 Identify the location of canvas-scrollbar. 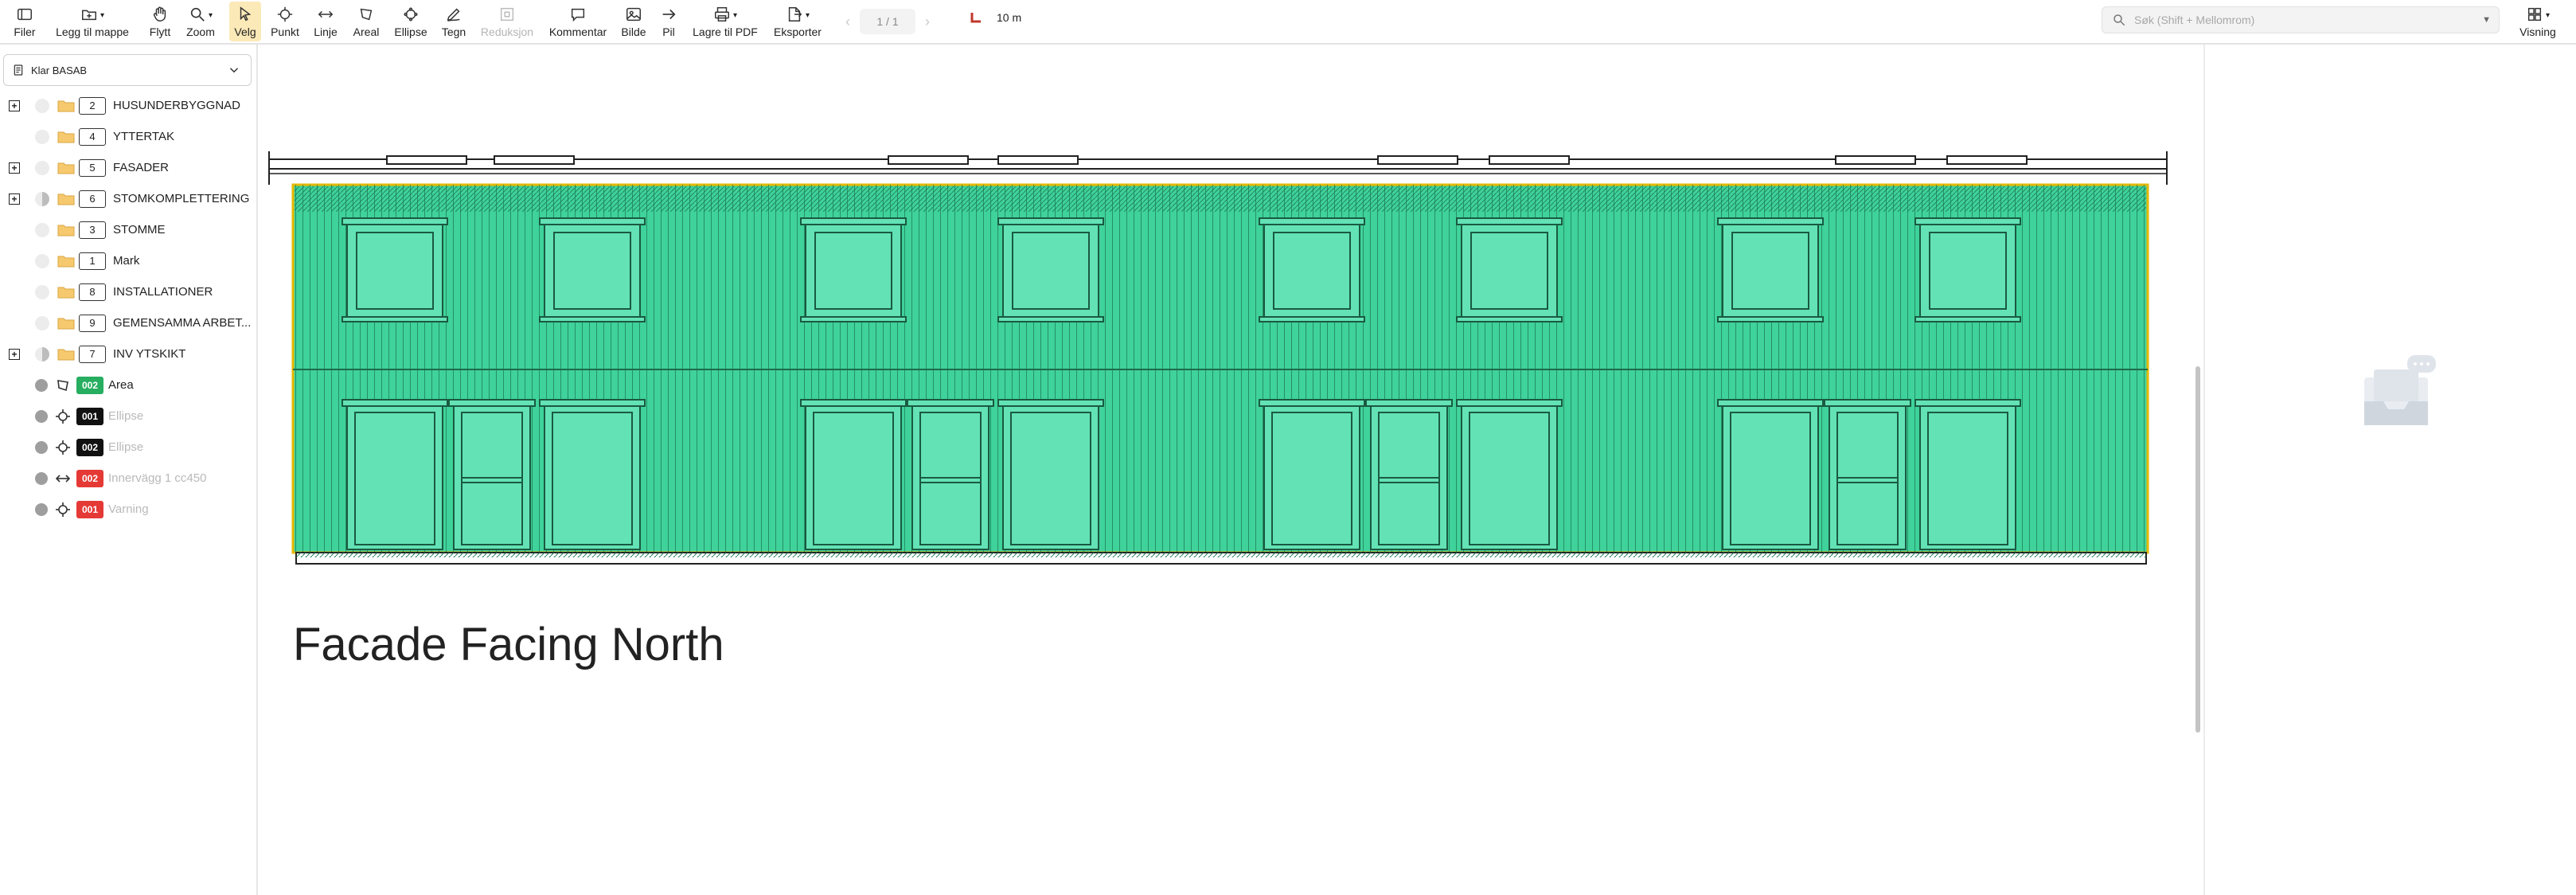
(2197, 549).